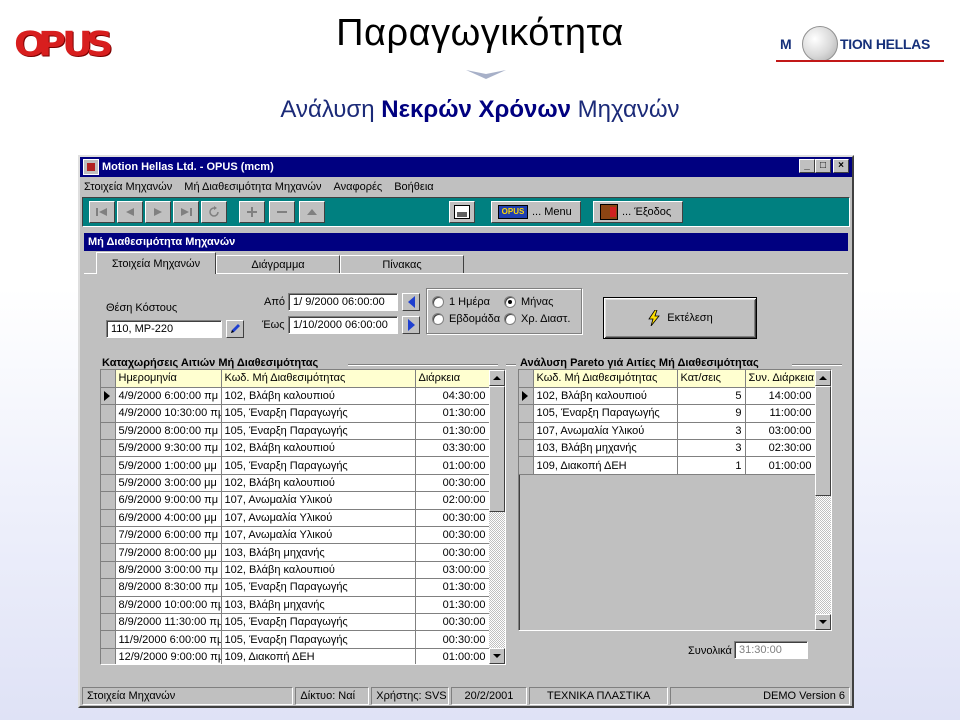  I want to click on table-cell: 5/9/2000 3:00:00 μμ, so click(168, 483).